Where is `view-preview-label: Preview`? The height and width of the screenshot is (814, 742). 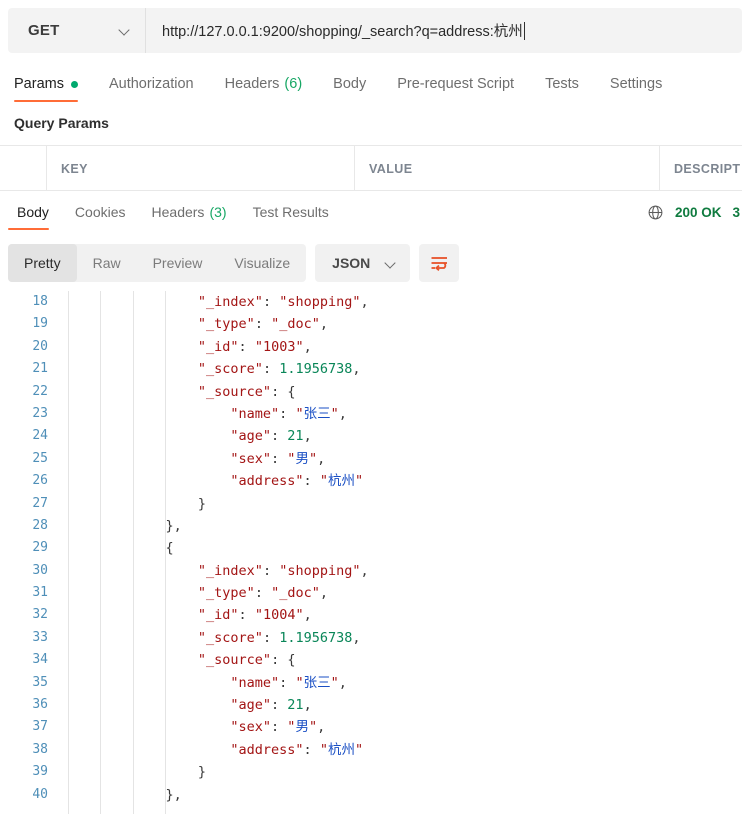 view-preview-label: Preview is located at coordinates (177, 263).